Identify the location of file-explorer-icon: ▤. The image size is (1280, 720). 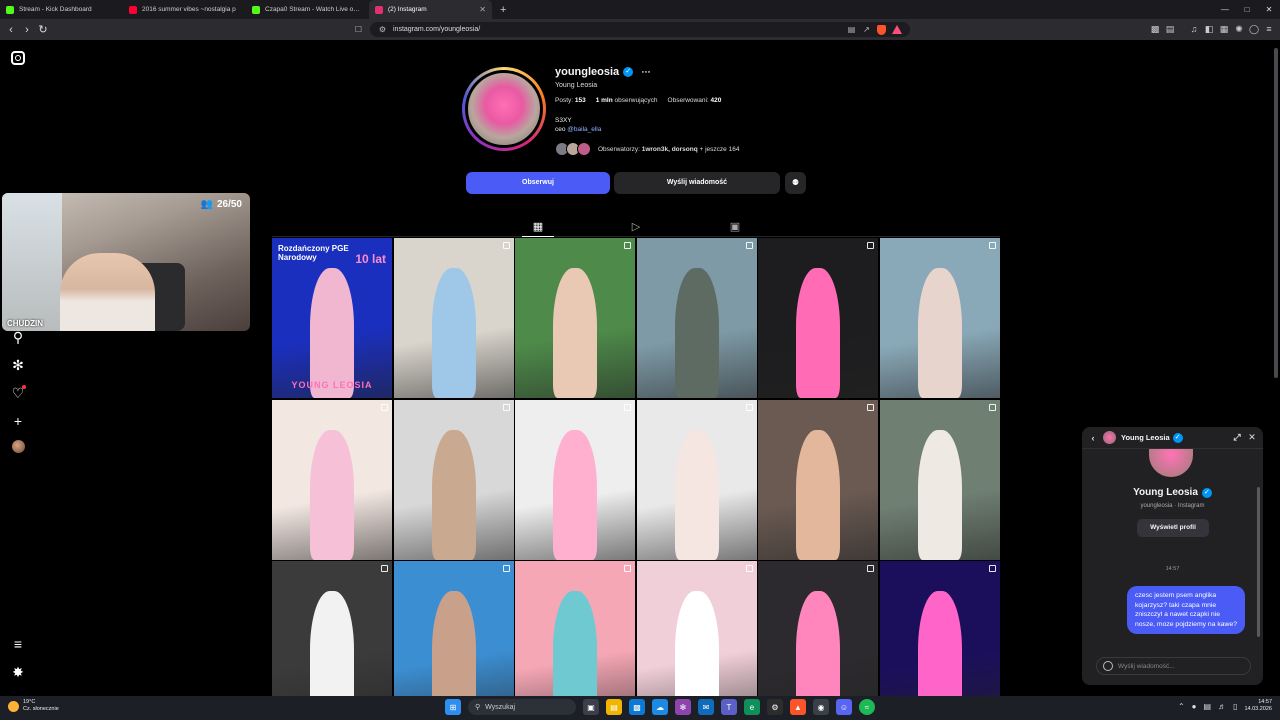
(614, 707).